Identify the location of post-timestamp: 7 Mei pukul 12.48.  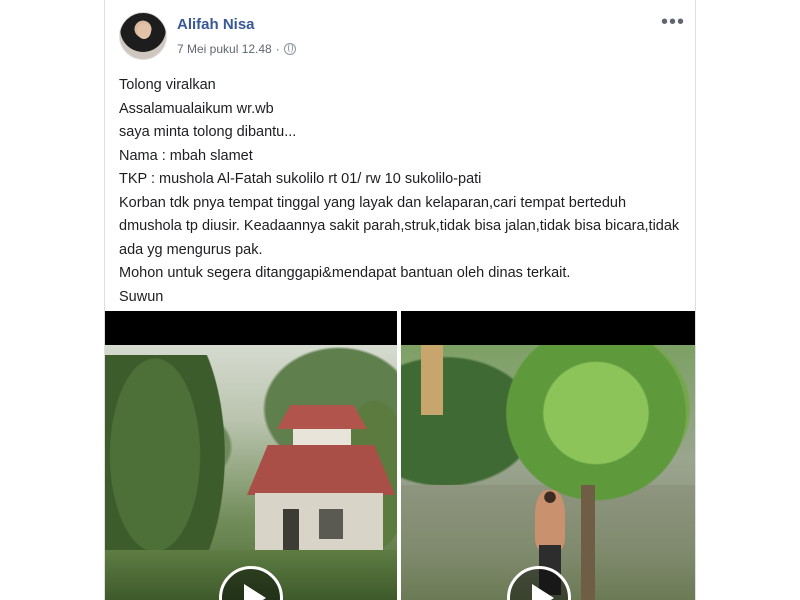
(224, 49).